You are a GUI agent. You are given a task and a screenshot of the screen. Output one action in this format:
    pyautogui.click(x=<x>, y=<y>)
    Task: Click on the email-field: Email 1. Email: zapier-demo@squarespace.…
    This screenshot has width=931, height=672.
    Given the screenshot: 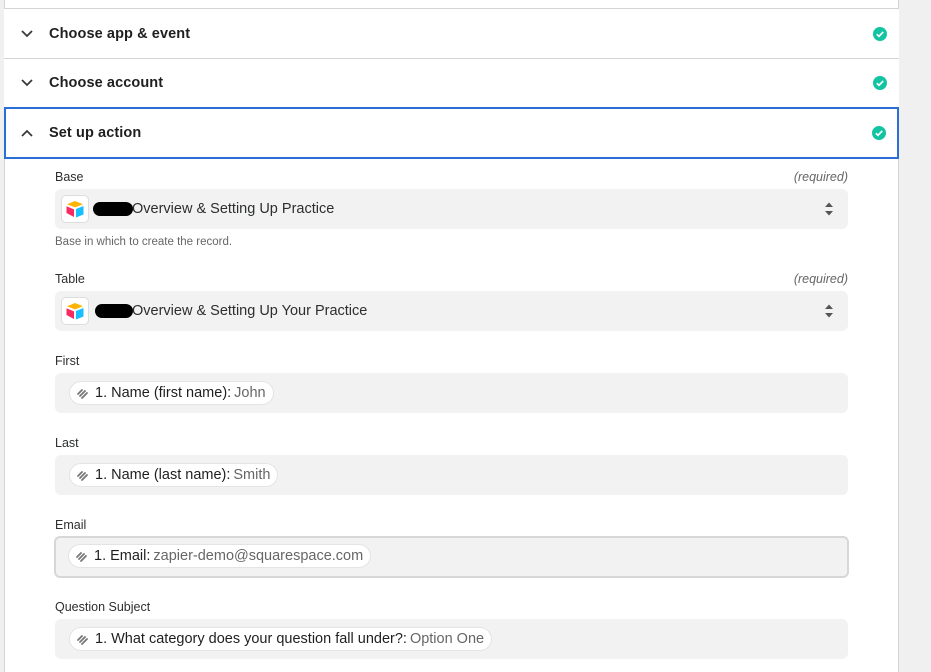 What is the action you would take?
    pyautogui.click(x=451, y=549)
    